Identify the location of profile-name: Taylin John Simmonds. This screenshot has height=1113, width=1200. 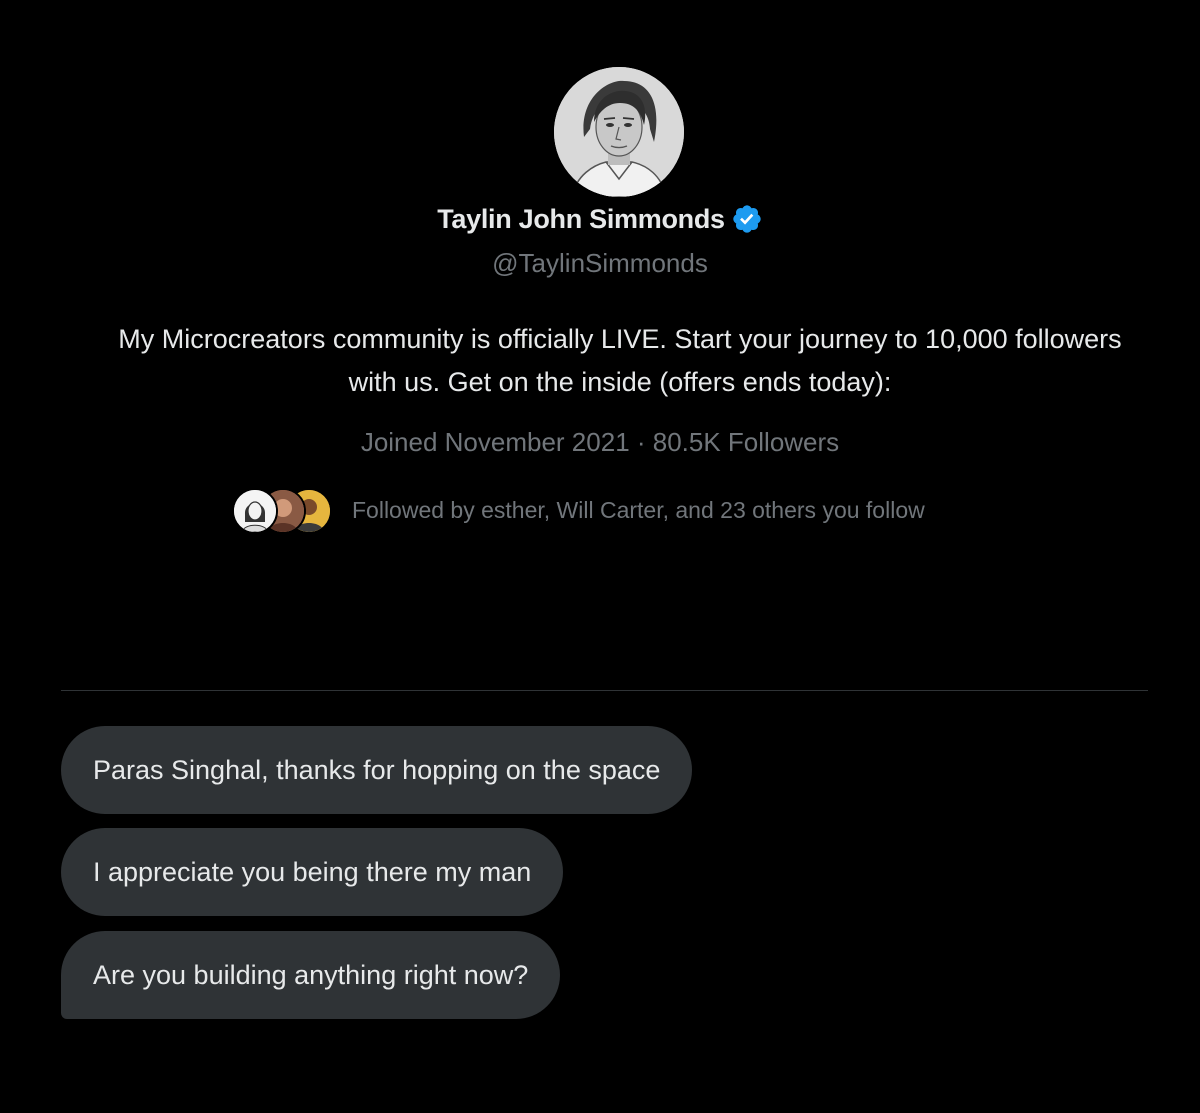
(581, 219).